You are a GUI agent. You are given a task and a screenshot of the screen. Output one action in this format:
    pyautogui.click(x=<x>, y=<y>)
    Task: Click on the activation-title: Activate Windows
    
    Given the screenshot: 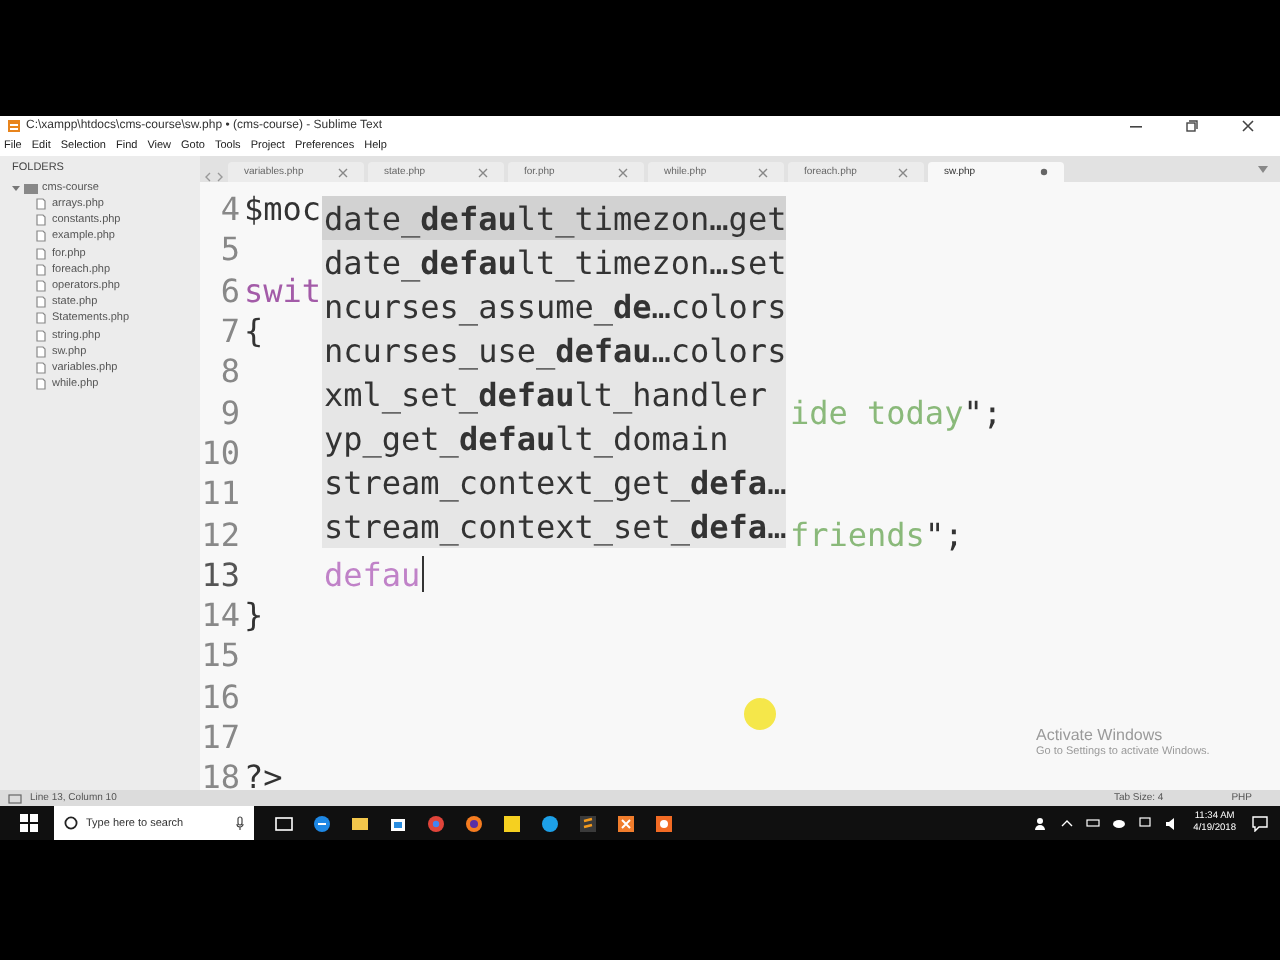 What is the action you would take?
    pyautogui.click(x=1100, y=735)
    